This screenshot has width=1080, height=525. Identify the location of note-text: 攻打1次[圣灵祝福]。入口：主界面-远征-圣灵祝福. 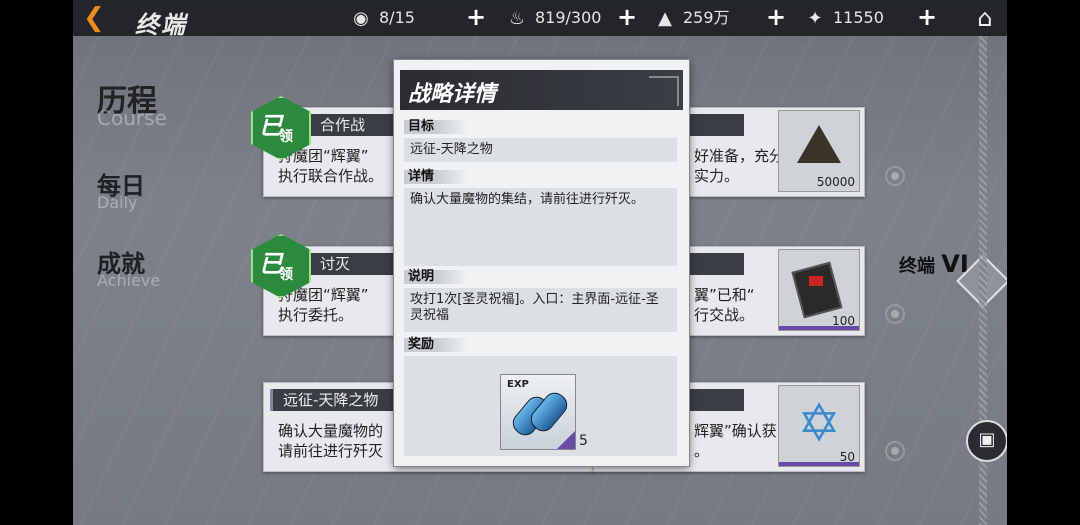
(540, 310).